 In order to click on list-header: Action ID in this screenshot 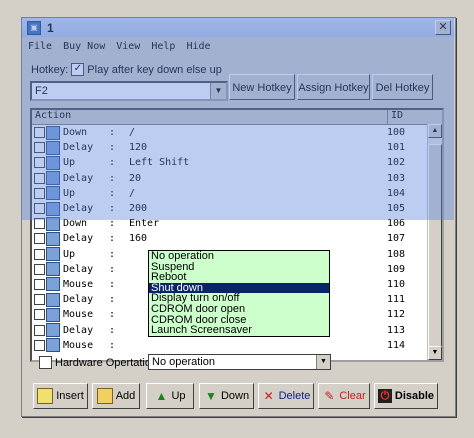, I will do `click(237, 117)`.